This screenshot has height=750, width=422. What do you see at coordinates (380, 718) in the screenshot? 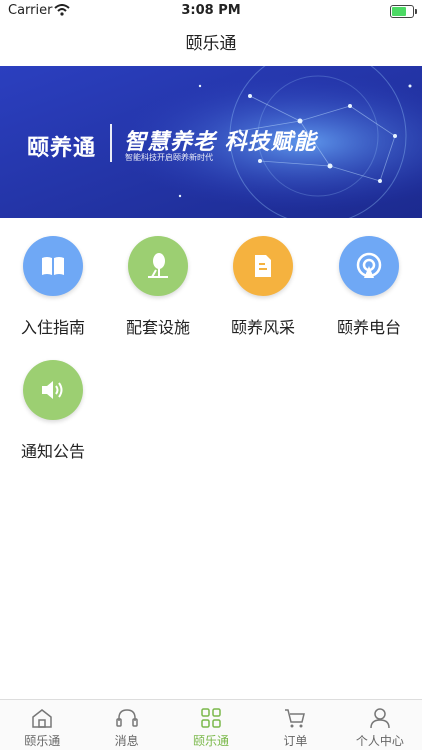
I see `user-icon` at bounding box center [380, 718].